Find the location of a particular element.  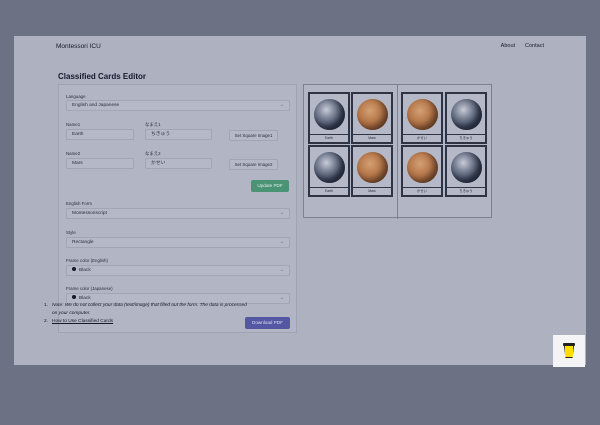

site-brand: Montessori ICU is located at coordinates (78, 46).